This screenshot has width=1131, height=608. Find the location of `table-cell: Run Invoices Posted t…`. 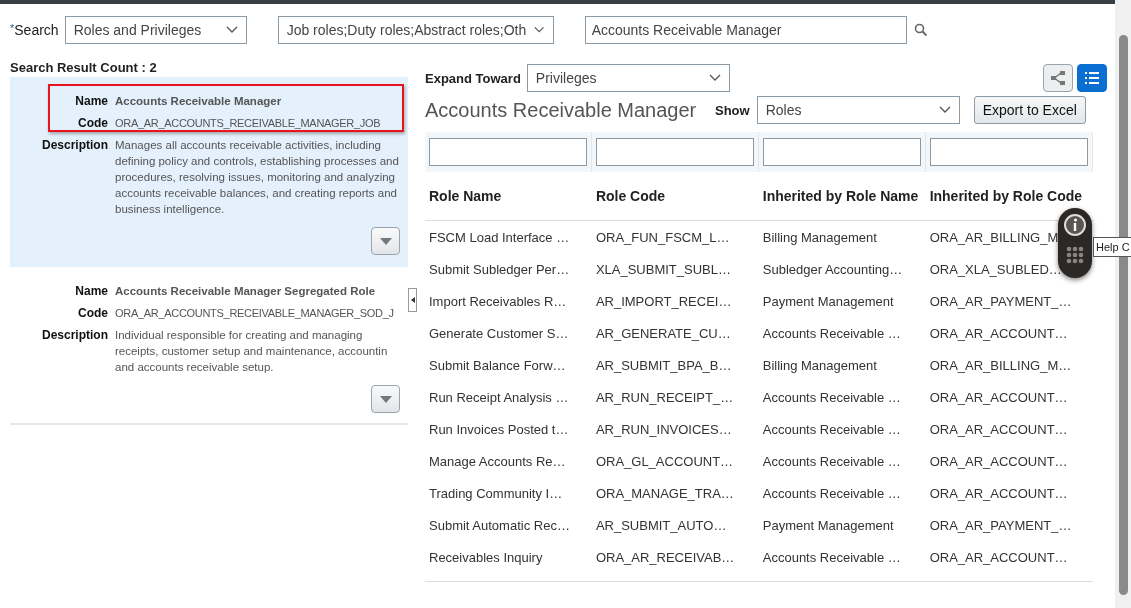

table-cell: Run Invoices Posted t… is located at coordinates (499, 429).